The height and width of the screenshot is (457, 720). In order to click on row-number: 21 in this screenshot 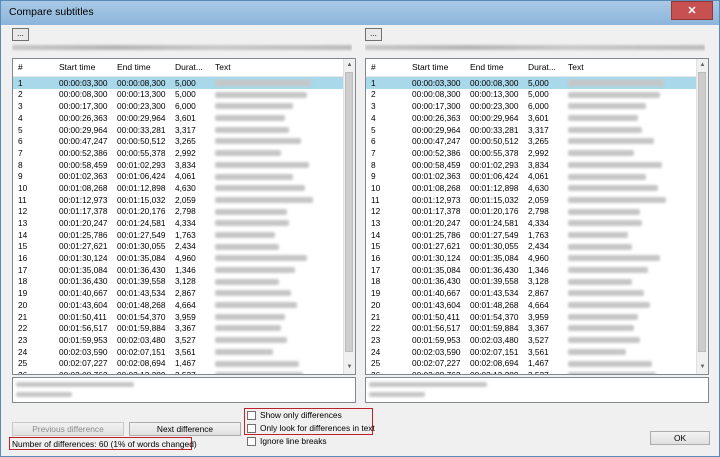, I will do `click(376, 316)`.